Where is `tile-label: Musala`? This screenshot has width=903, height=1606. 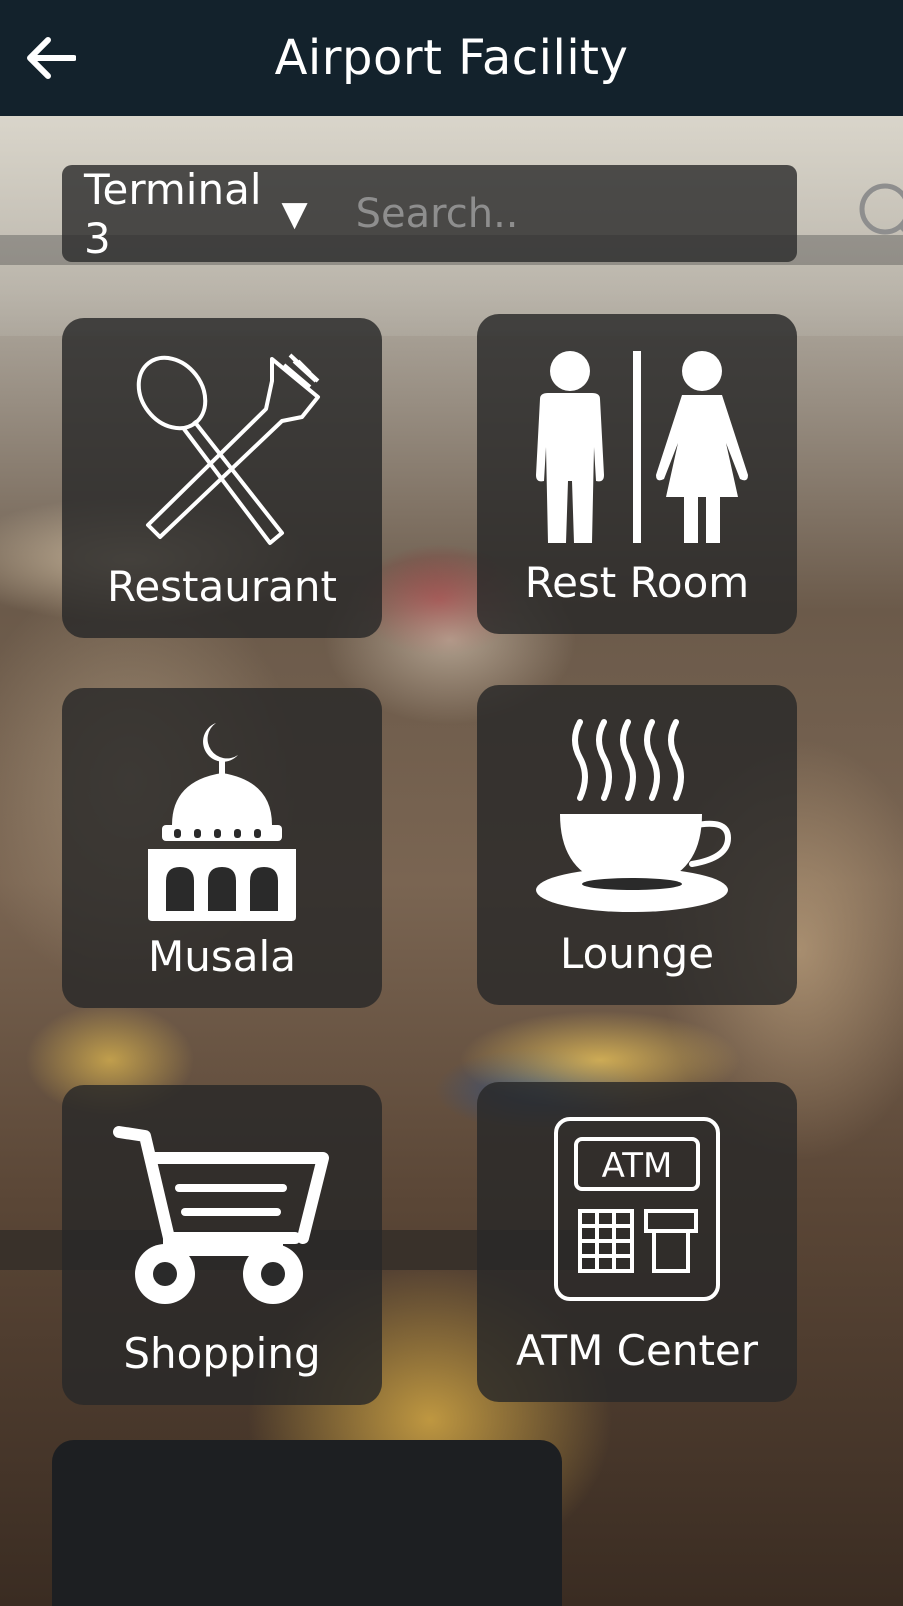 tile-label: Musala is located at coordinates (222, 956).